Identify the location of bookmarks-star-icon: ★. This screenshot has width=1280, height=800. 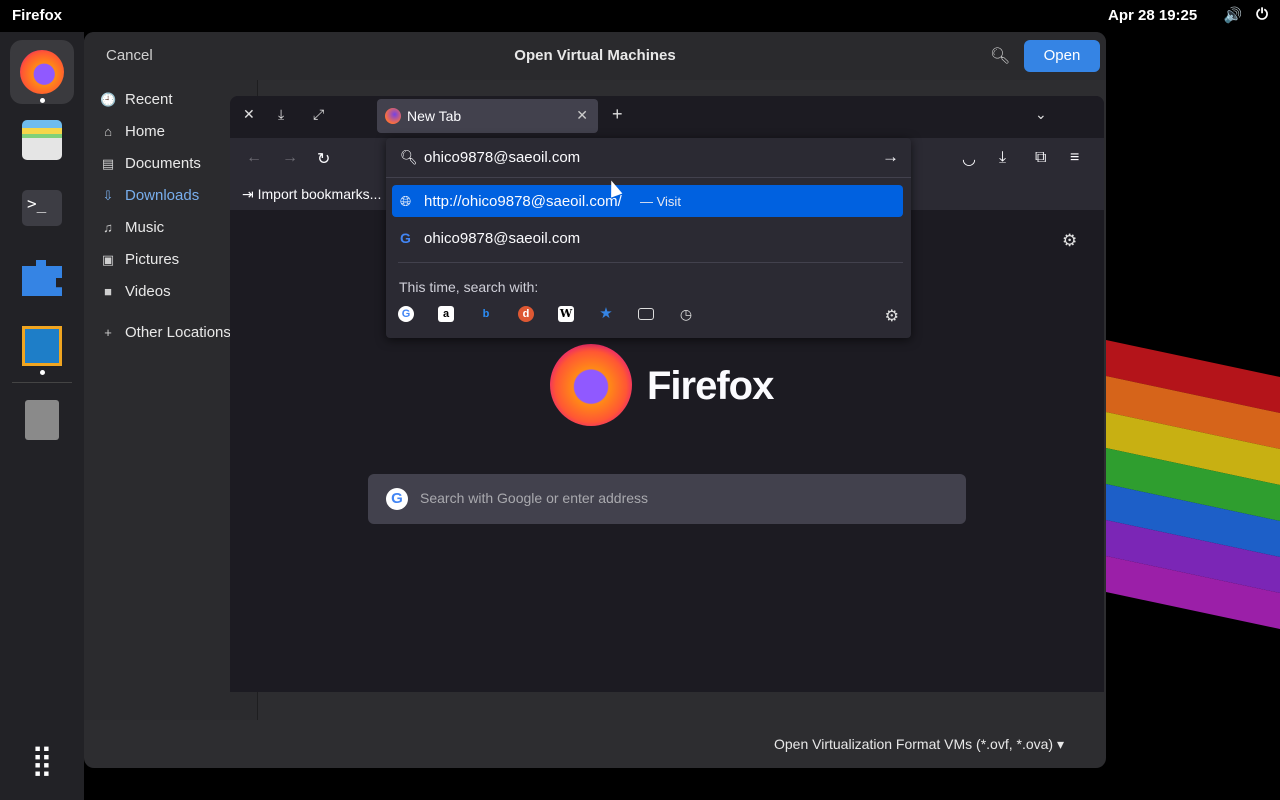
(606, 314).